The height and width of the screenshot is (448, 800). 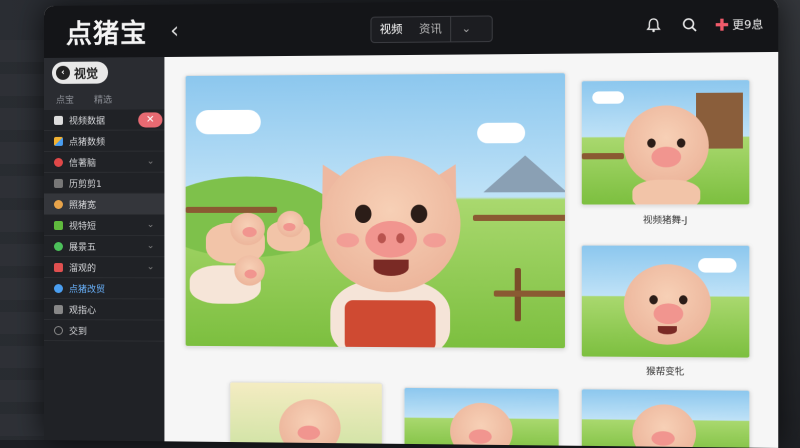 What do you see at coordinates (58, 203) in the screenshot?
I see `pig-icon` at bounding box center [58, 203].